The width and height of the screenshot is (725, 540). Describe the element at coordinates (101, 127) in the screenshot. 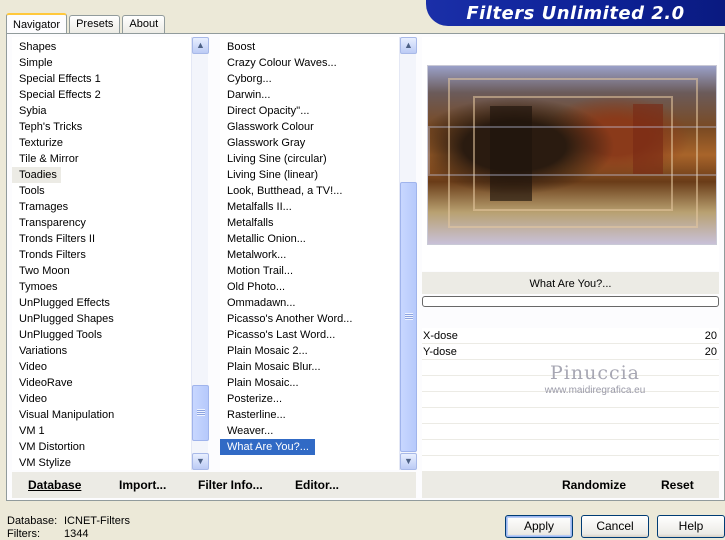

I see `category-item: Teph's Tricks` at that location.